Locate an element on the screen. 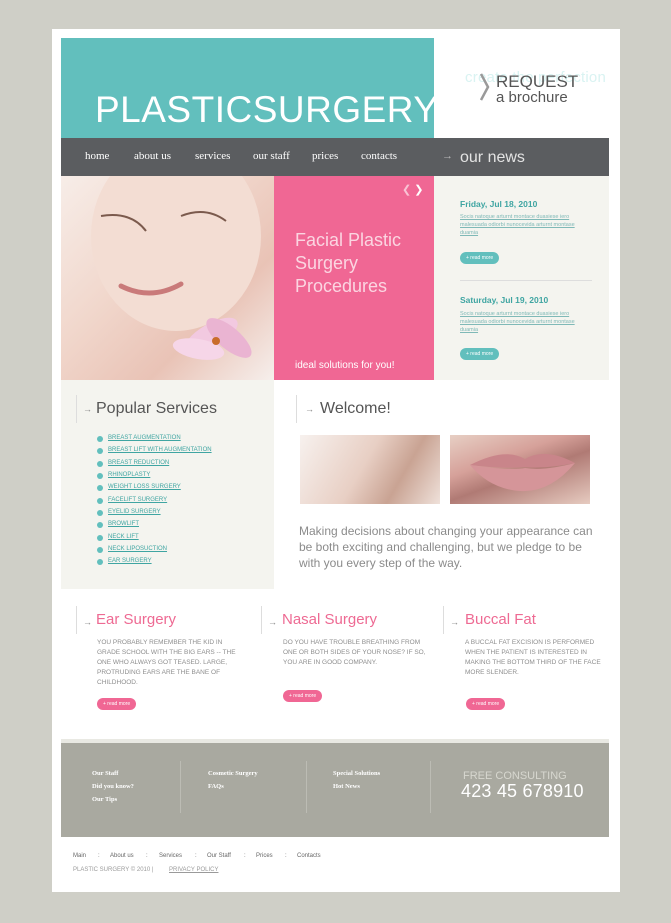 This screenshot has height=923, width=671. bottom-nav-staff: Our Staff is located at coordinates (219, 856).